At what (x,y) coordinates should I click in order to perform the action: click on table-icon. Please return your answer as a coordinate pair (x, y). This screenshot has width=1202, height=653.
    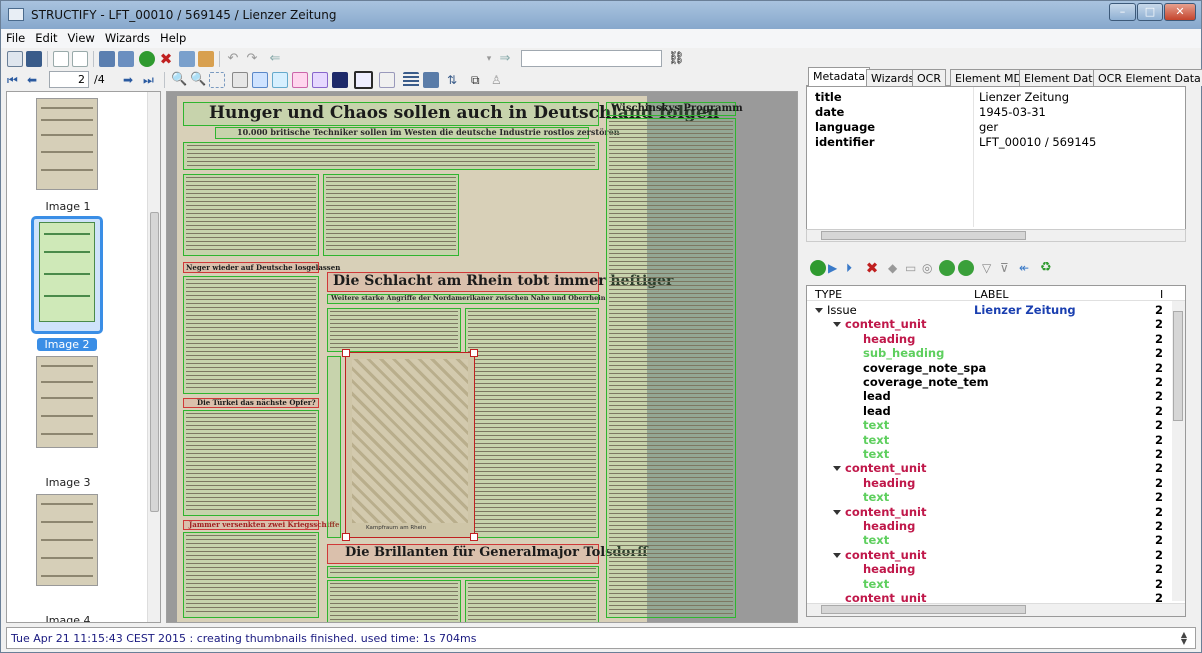
    Looking at the image, I should click on (431, 80).